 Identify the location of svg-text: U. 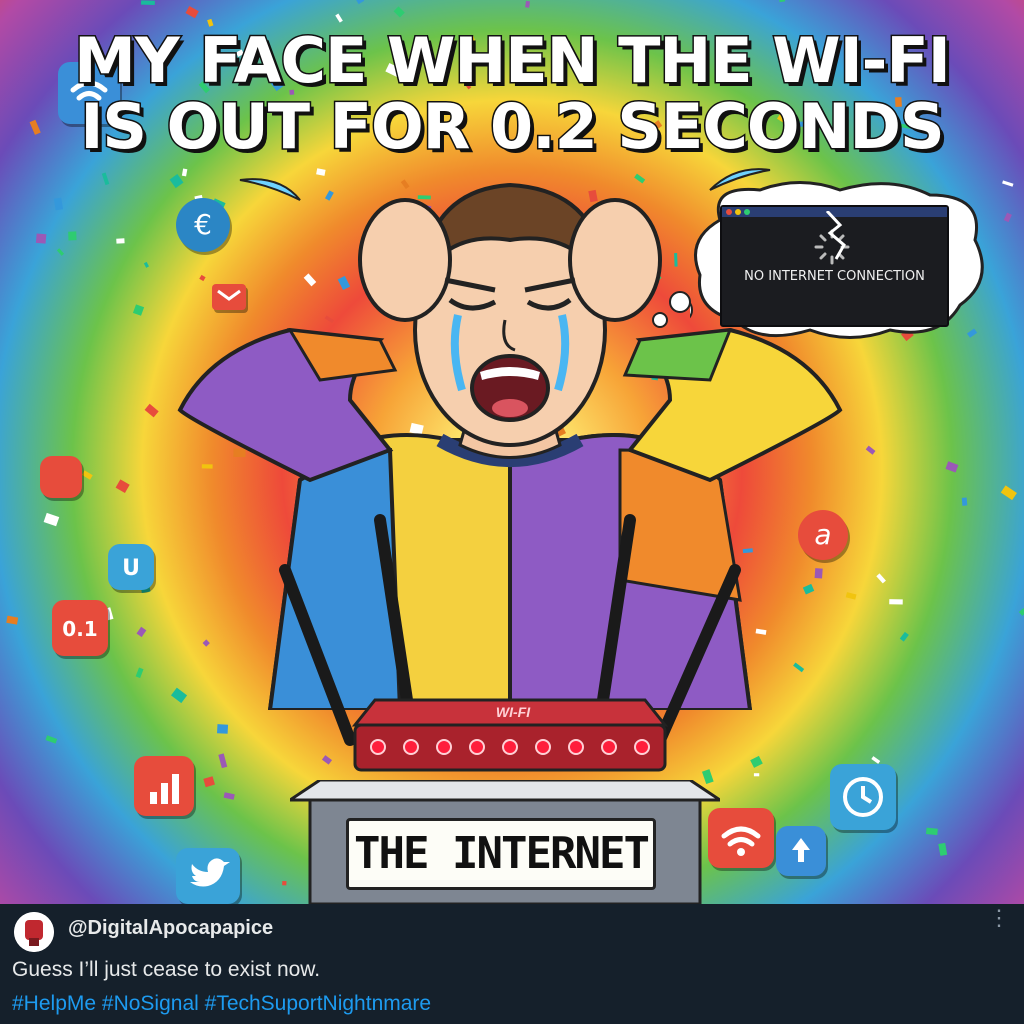
(131, 568).